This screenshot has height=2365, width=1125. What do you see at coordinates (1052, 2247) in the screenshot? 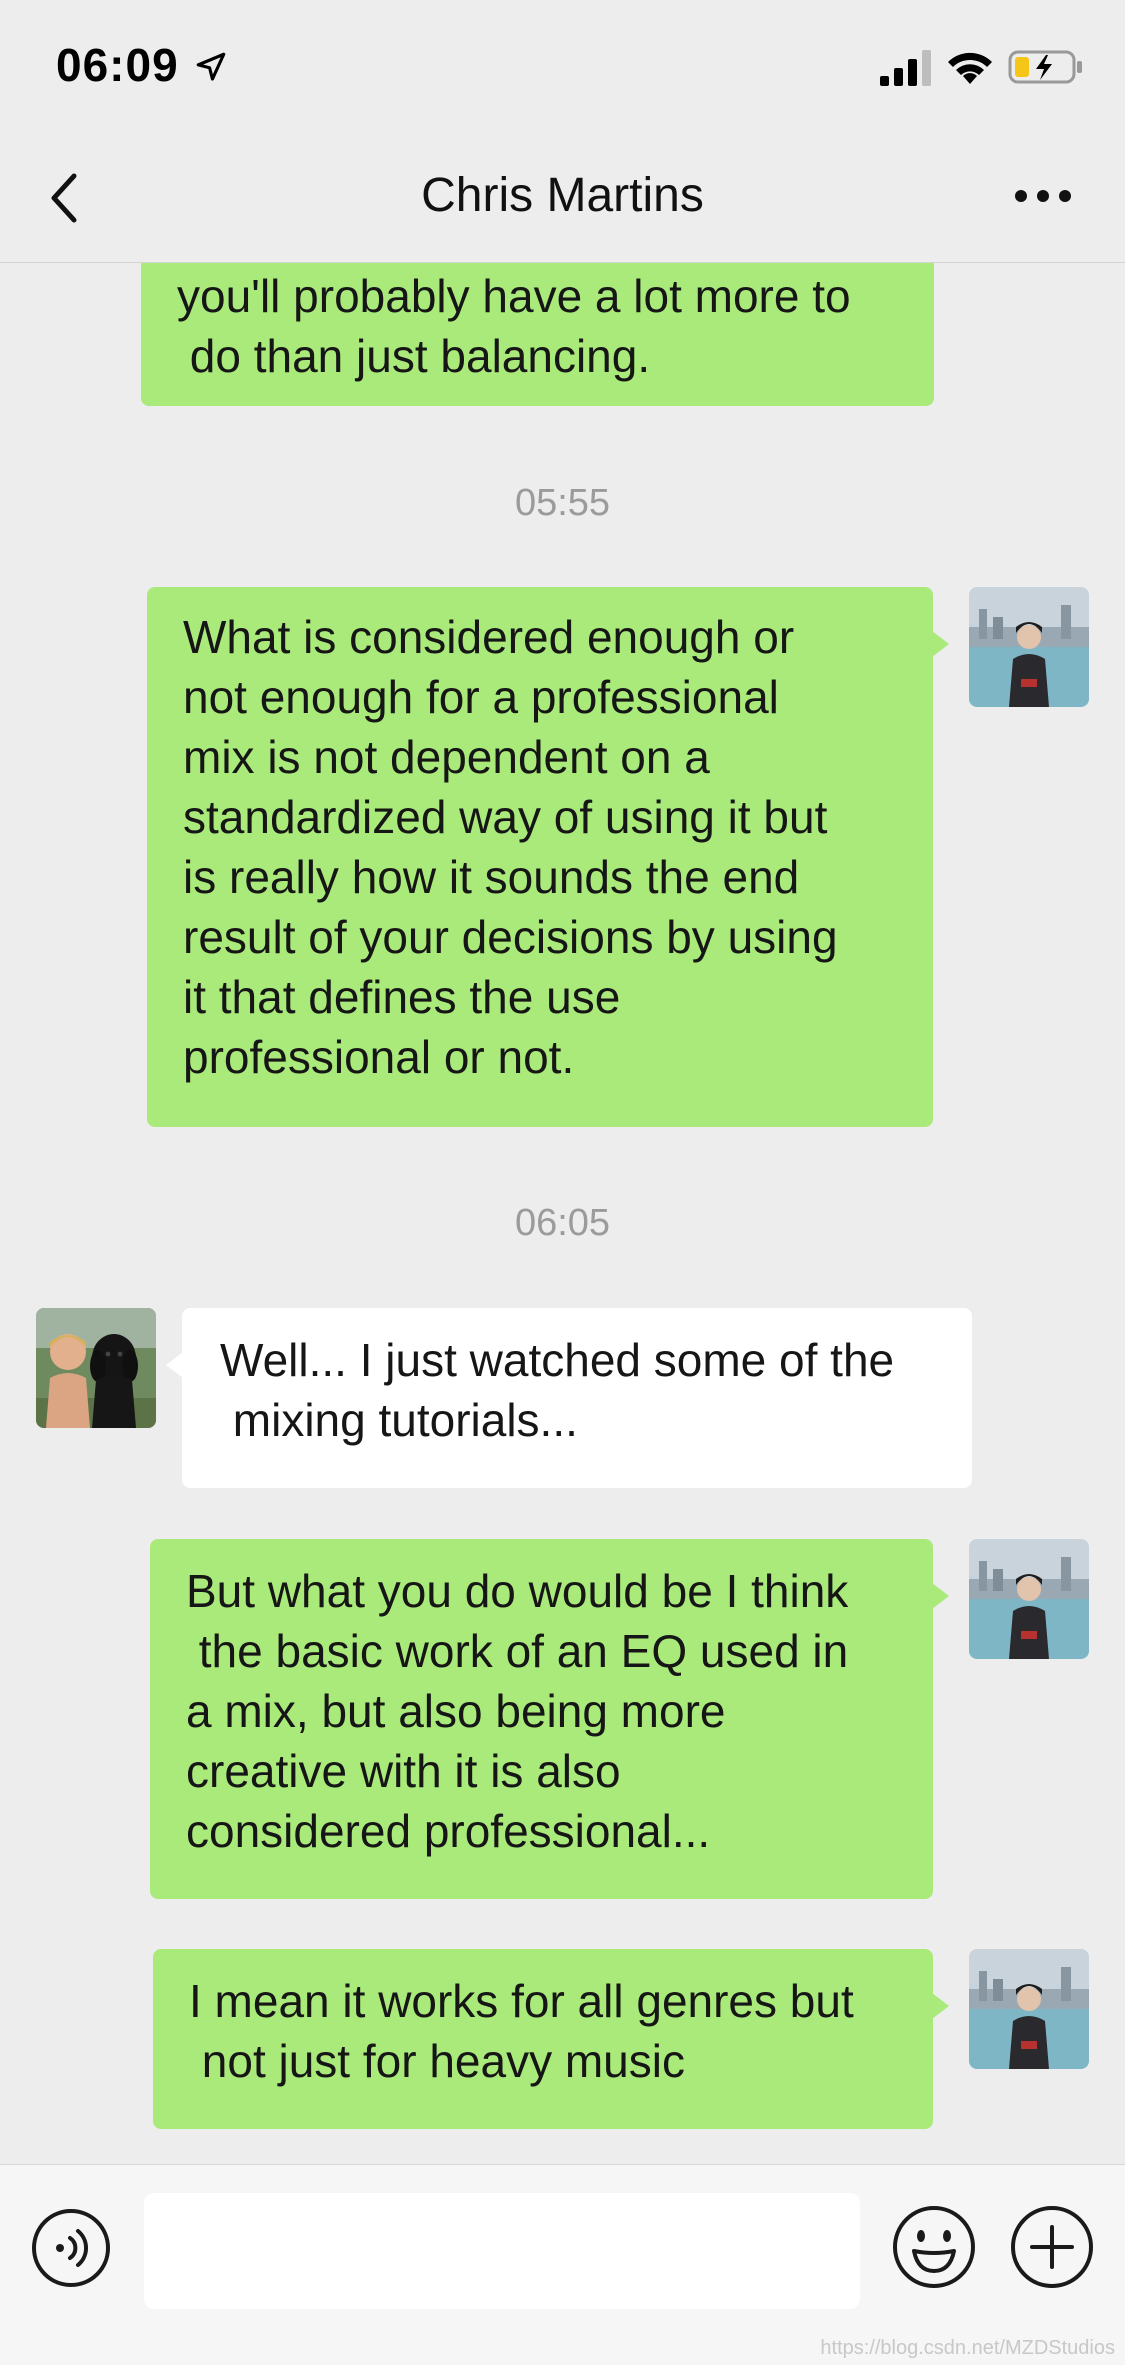
I see `plus-icon` at bounding box center [1052, 2247].